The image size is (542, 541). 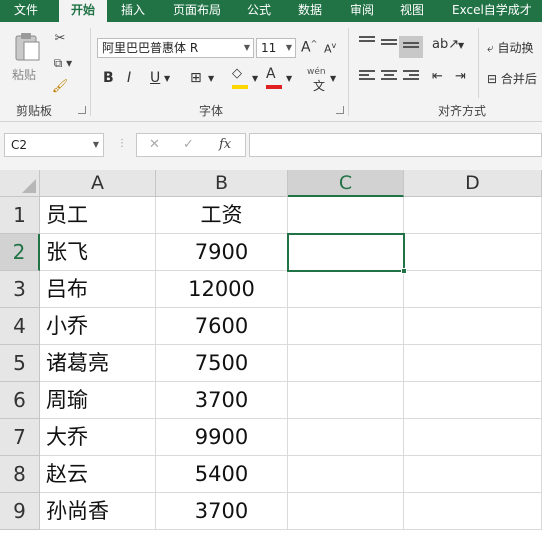 I want to click on tab-excel-zixue: Excel自学成才, so click(x=492, y=11).